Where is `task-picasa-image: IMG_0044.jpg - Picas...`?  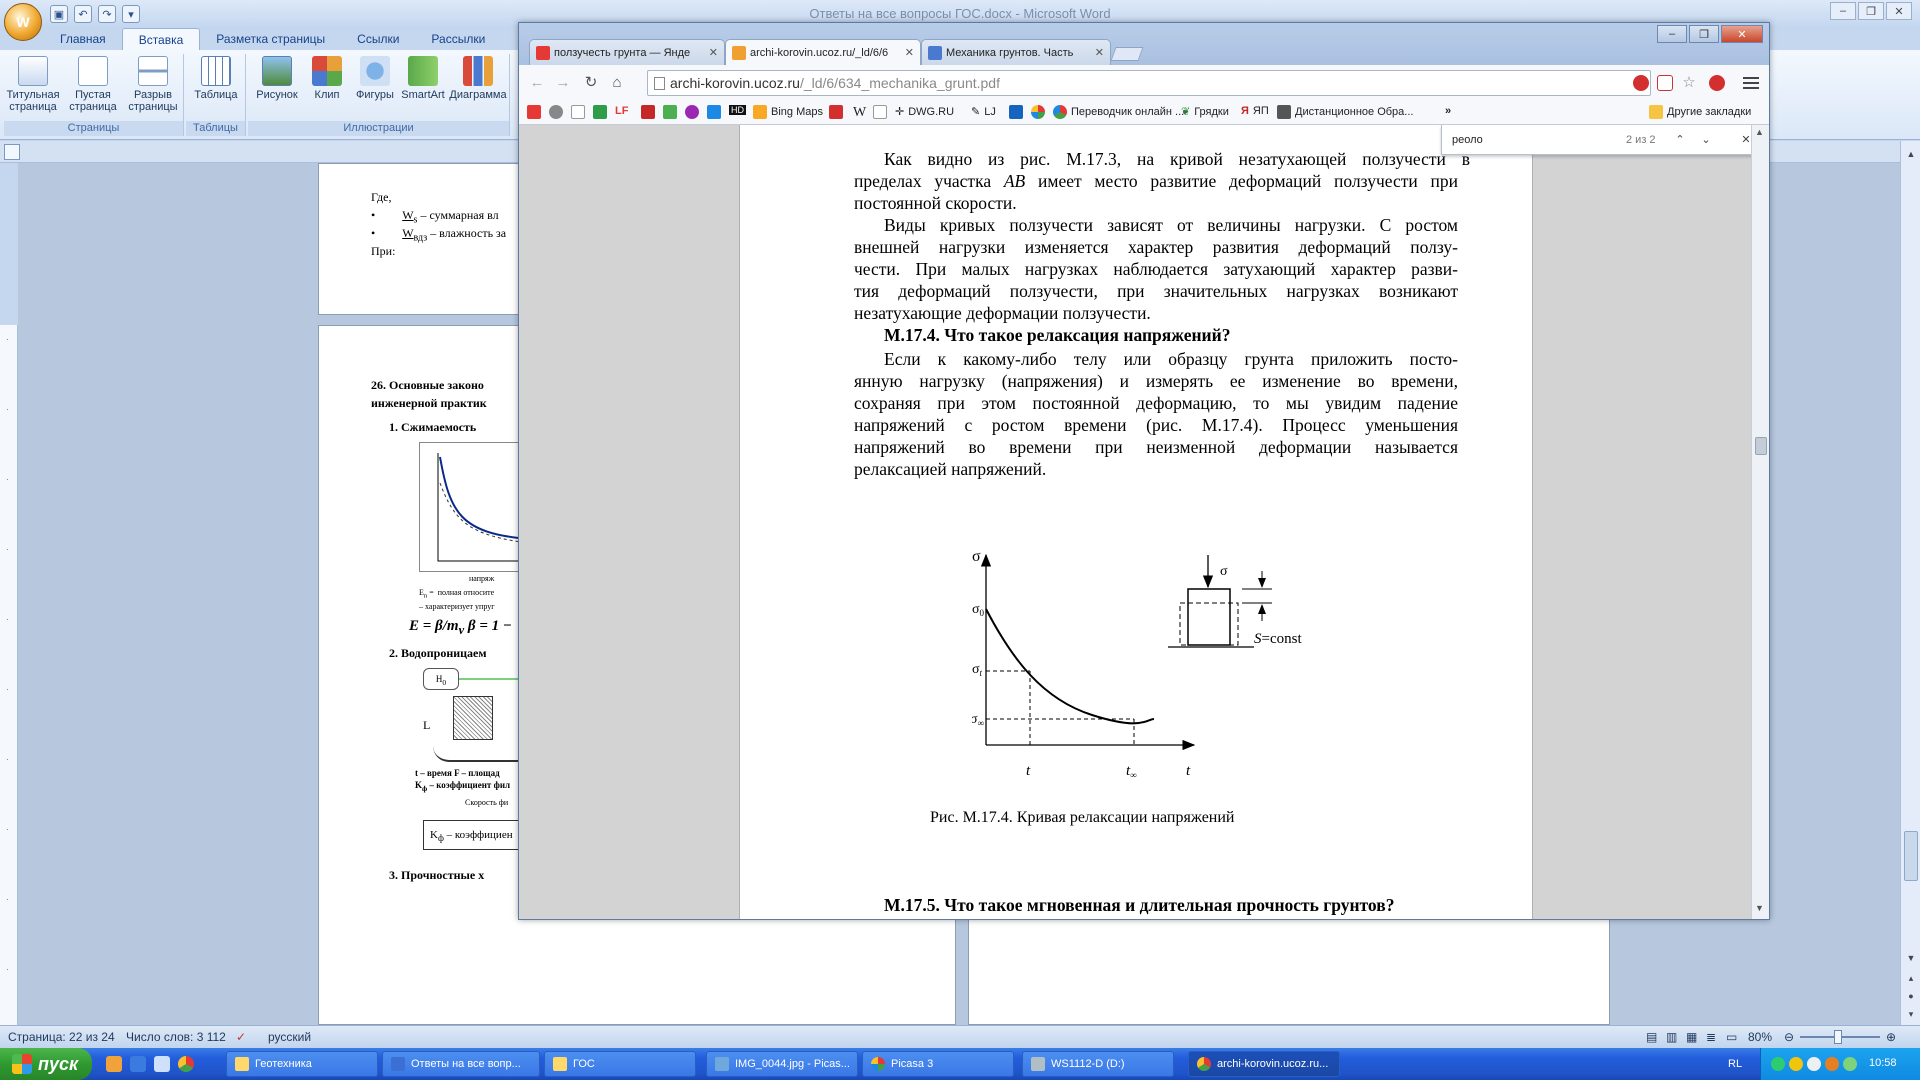
task-picasa-image: IMG_0044.jpg - Picas... is located at coordinates (782, 1064).